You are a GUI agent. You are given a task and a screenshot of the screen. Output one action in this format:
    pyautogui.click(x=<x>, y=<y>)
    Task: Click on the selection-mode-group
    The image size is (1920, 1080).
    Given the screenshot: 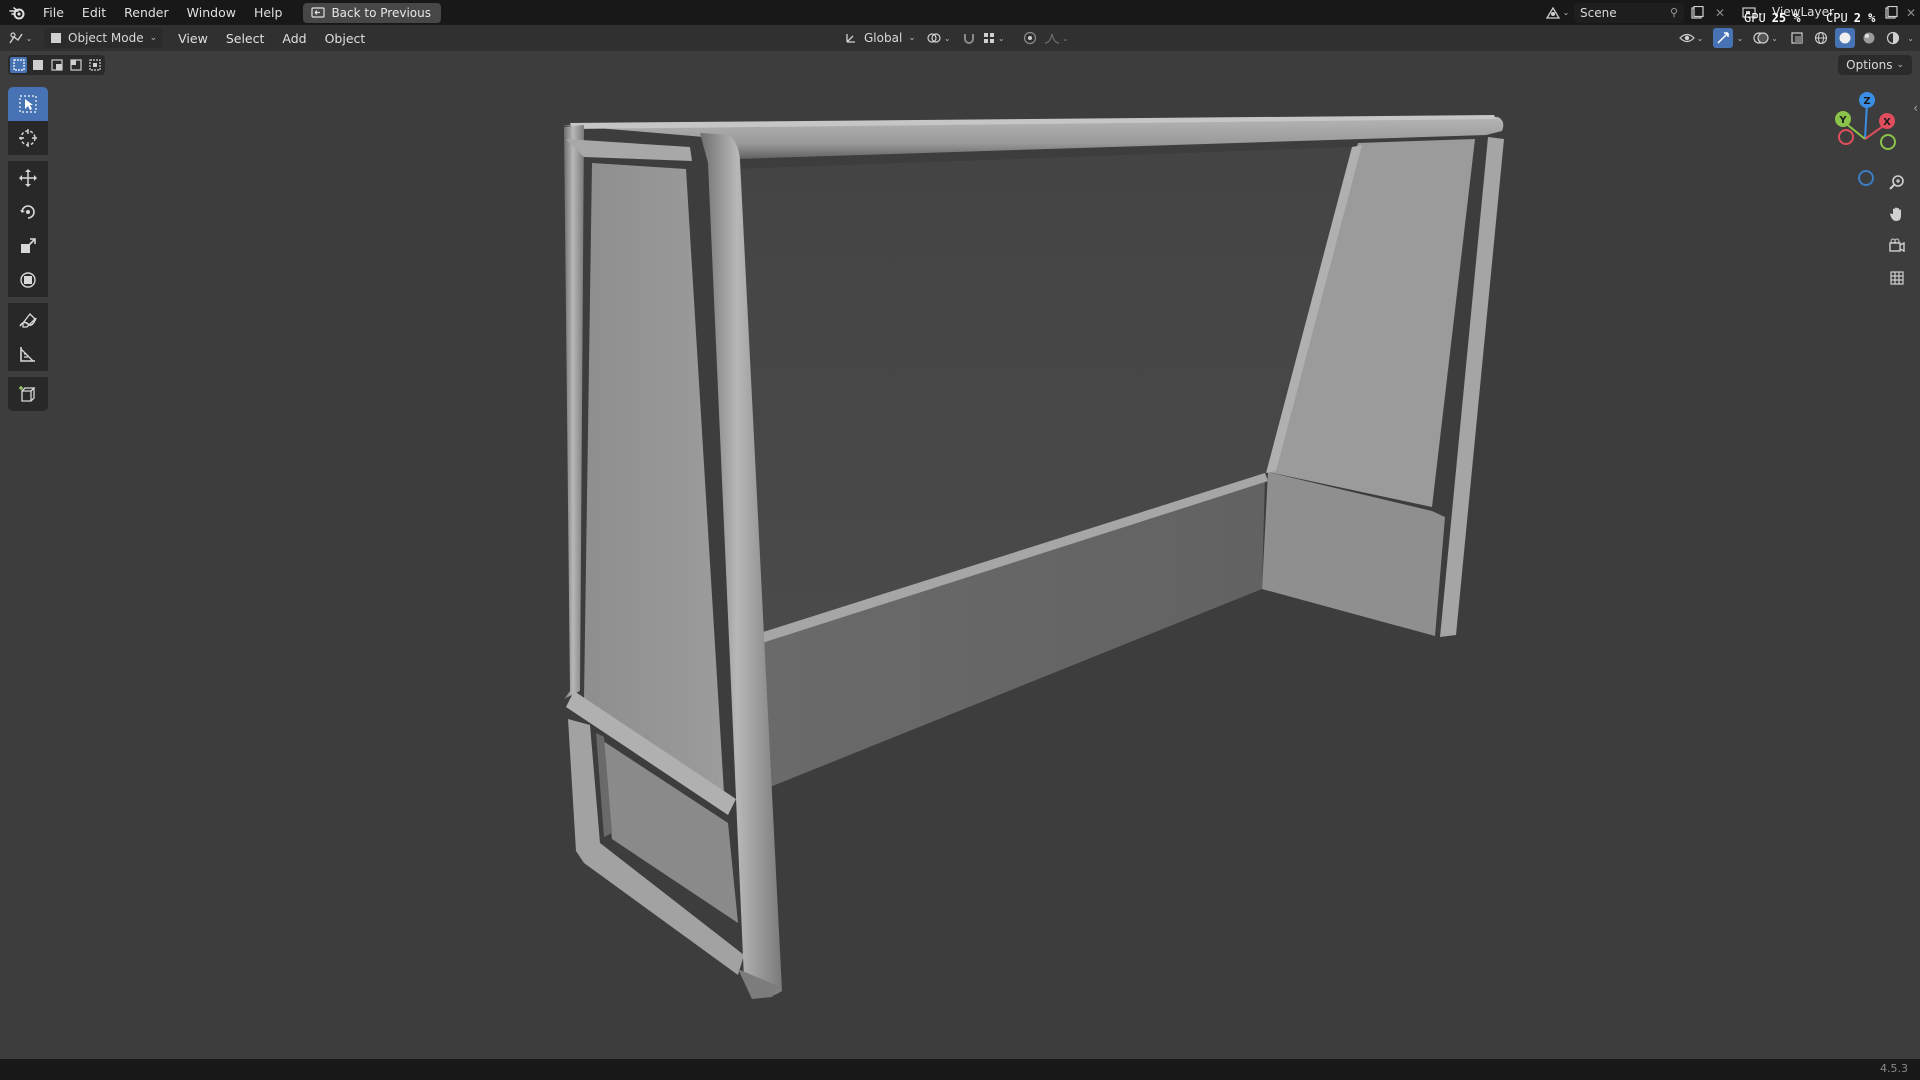 What is the action you would take?
    pyautogui.click(x=56, y=65)
    